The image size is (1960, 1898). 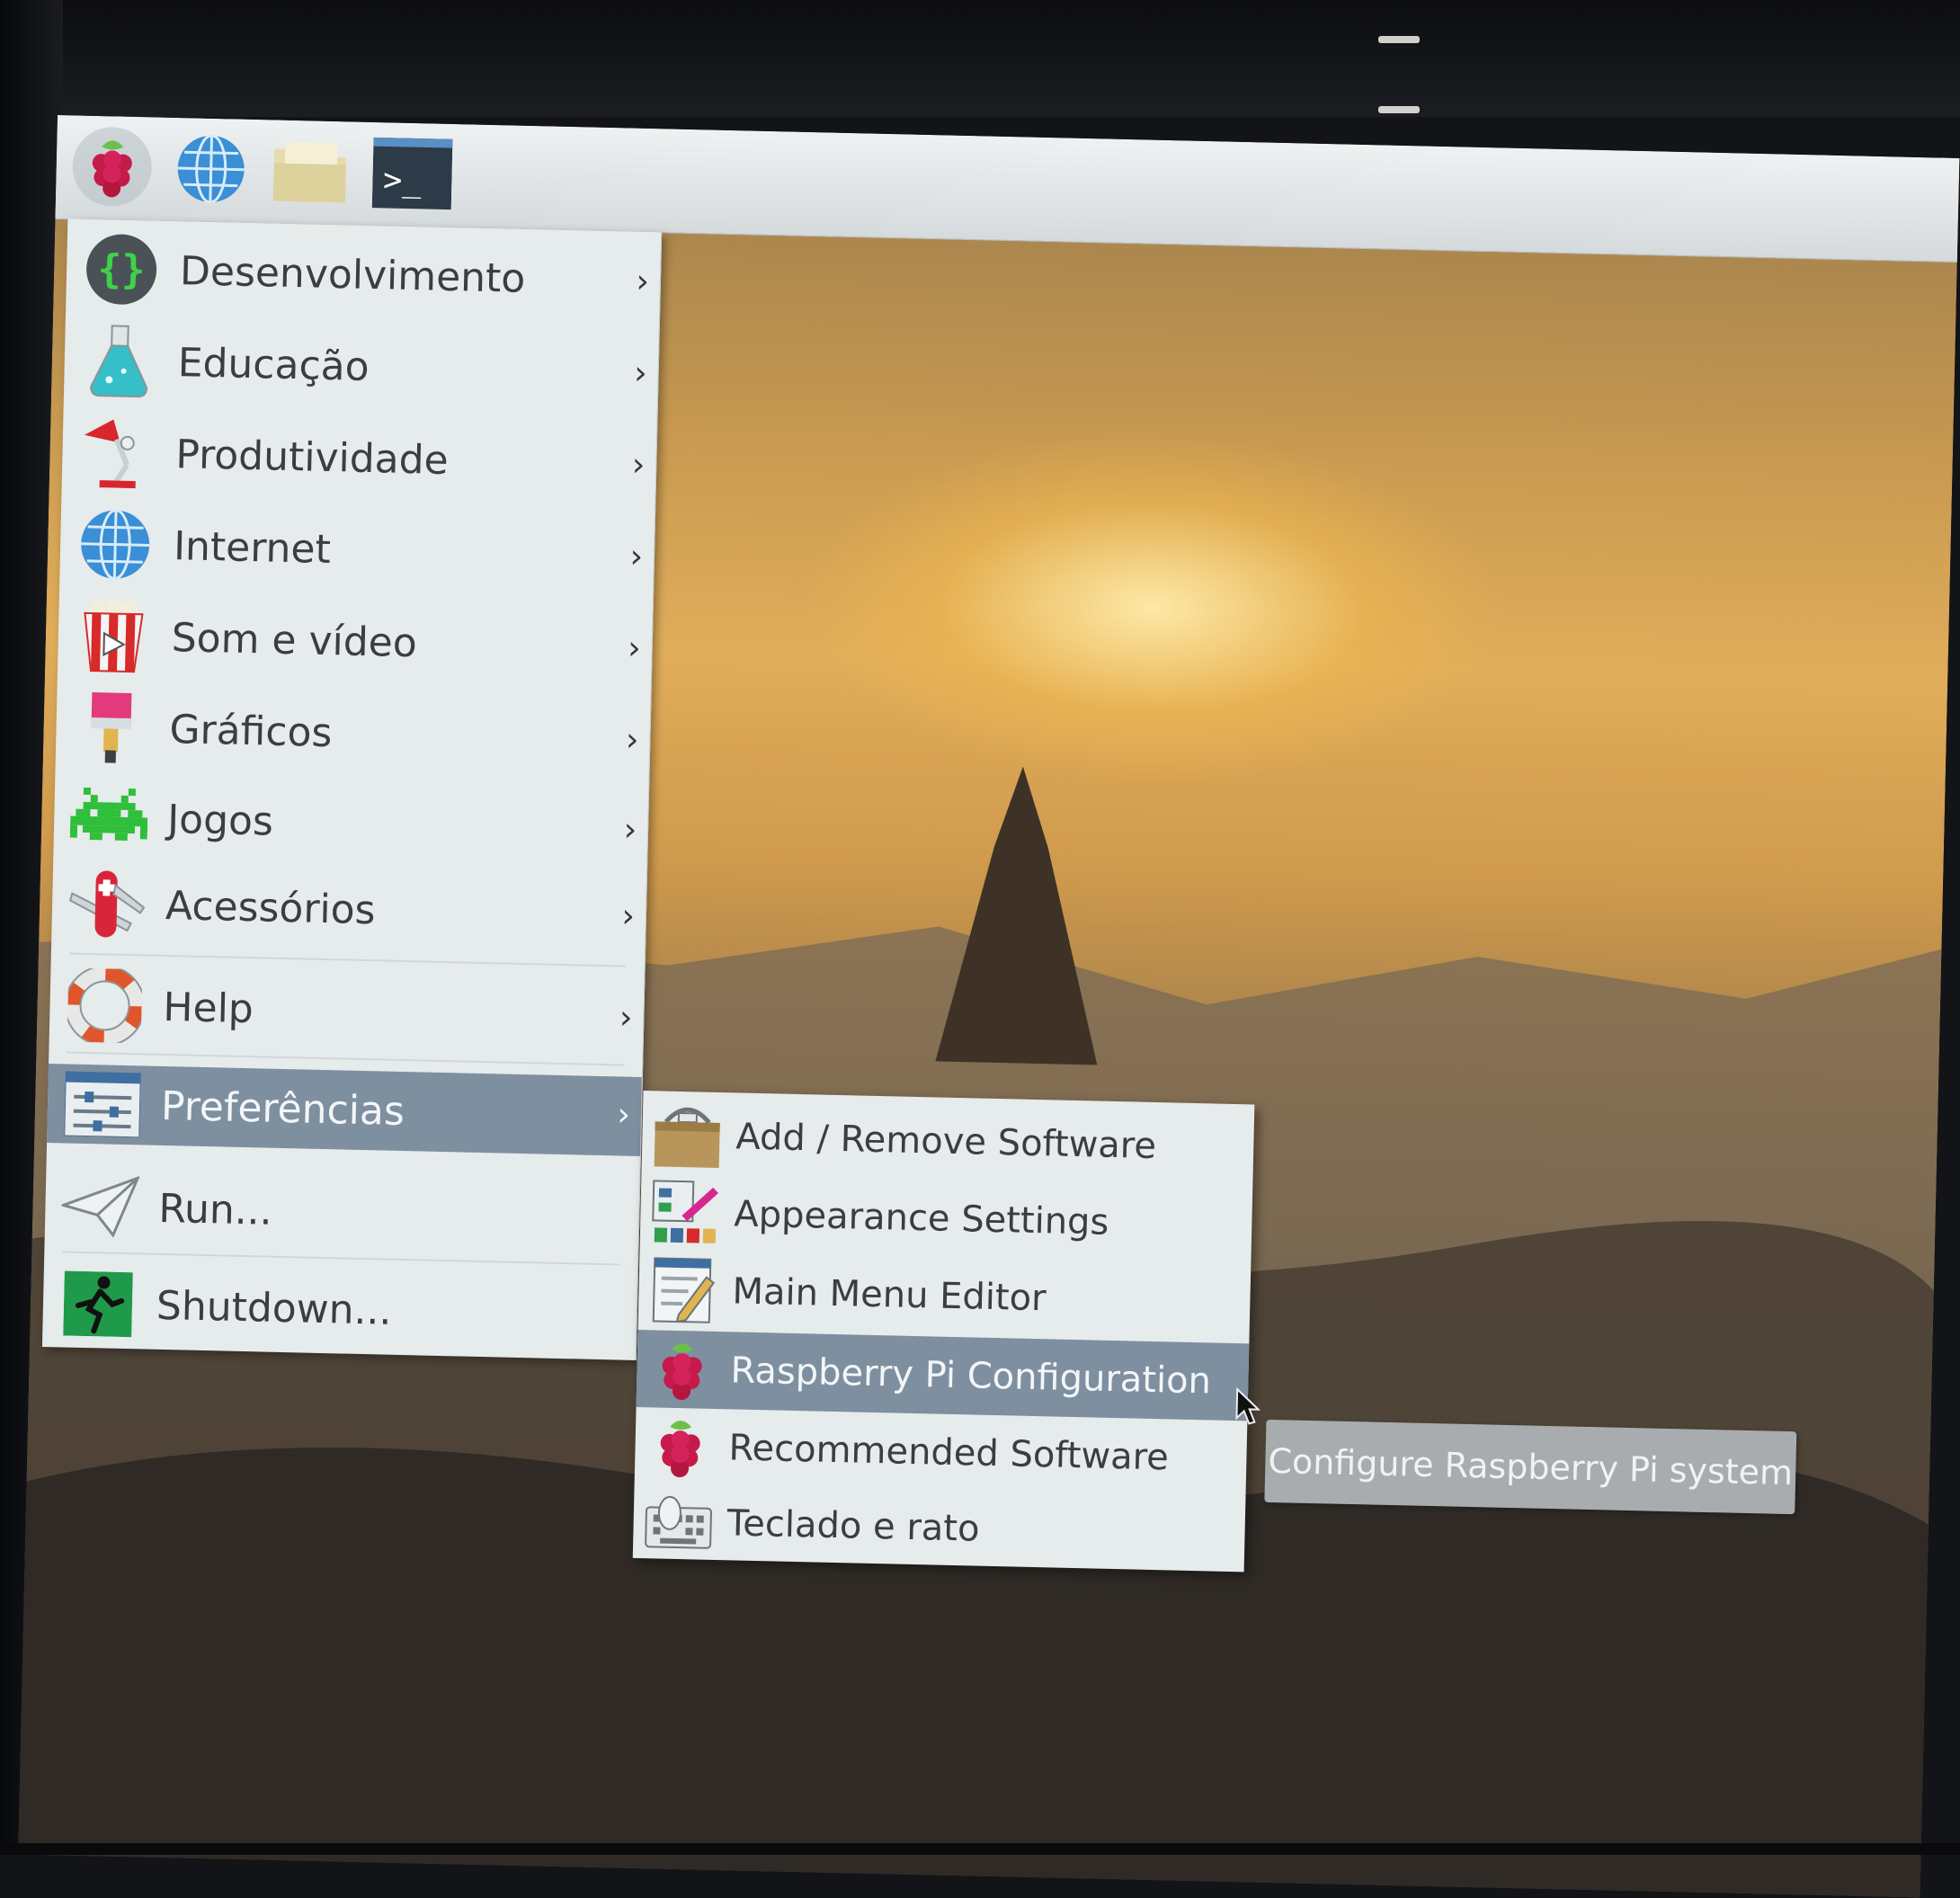 What do you see at coordinates (251, 731) in the screenshot?
I see `menu-item-label: Gráficos` at bounding box center [251, 731].